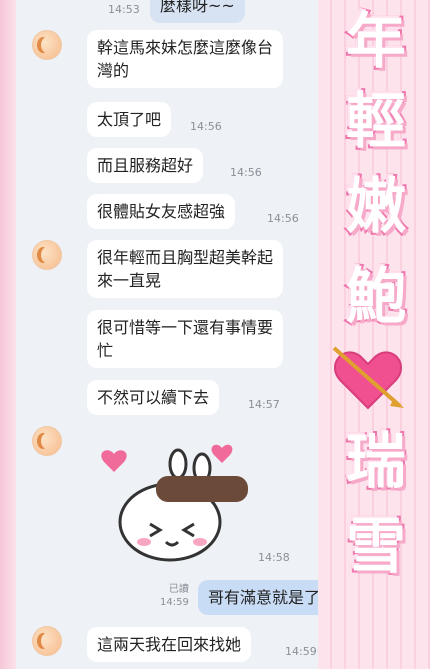 Image resolution: width=430 pixels, height=669 pixels. Describe the element at coordinates (368, 378) in the screenshot. I see `heart-arrow-icon` at that location.